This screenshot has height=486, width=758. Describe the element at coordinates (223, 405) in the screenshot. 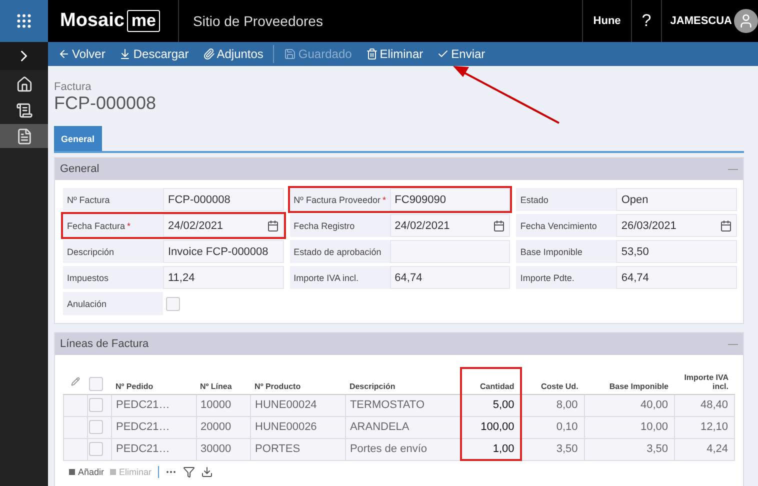

I see `table-cell: 10000` at that location.